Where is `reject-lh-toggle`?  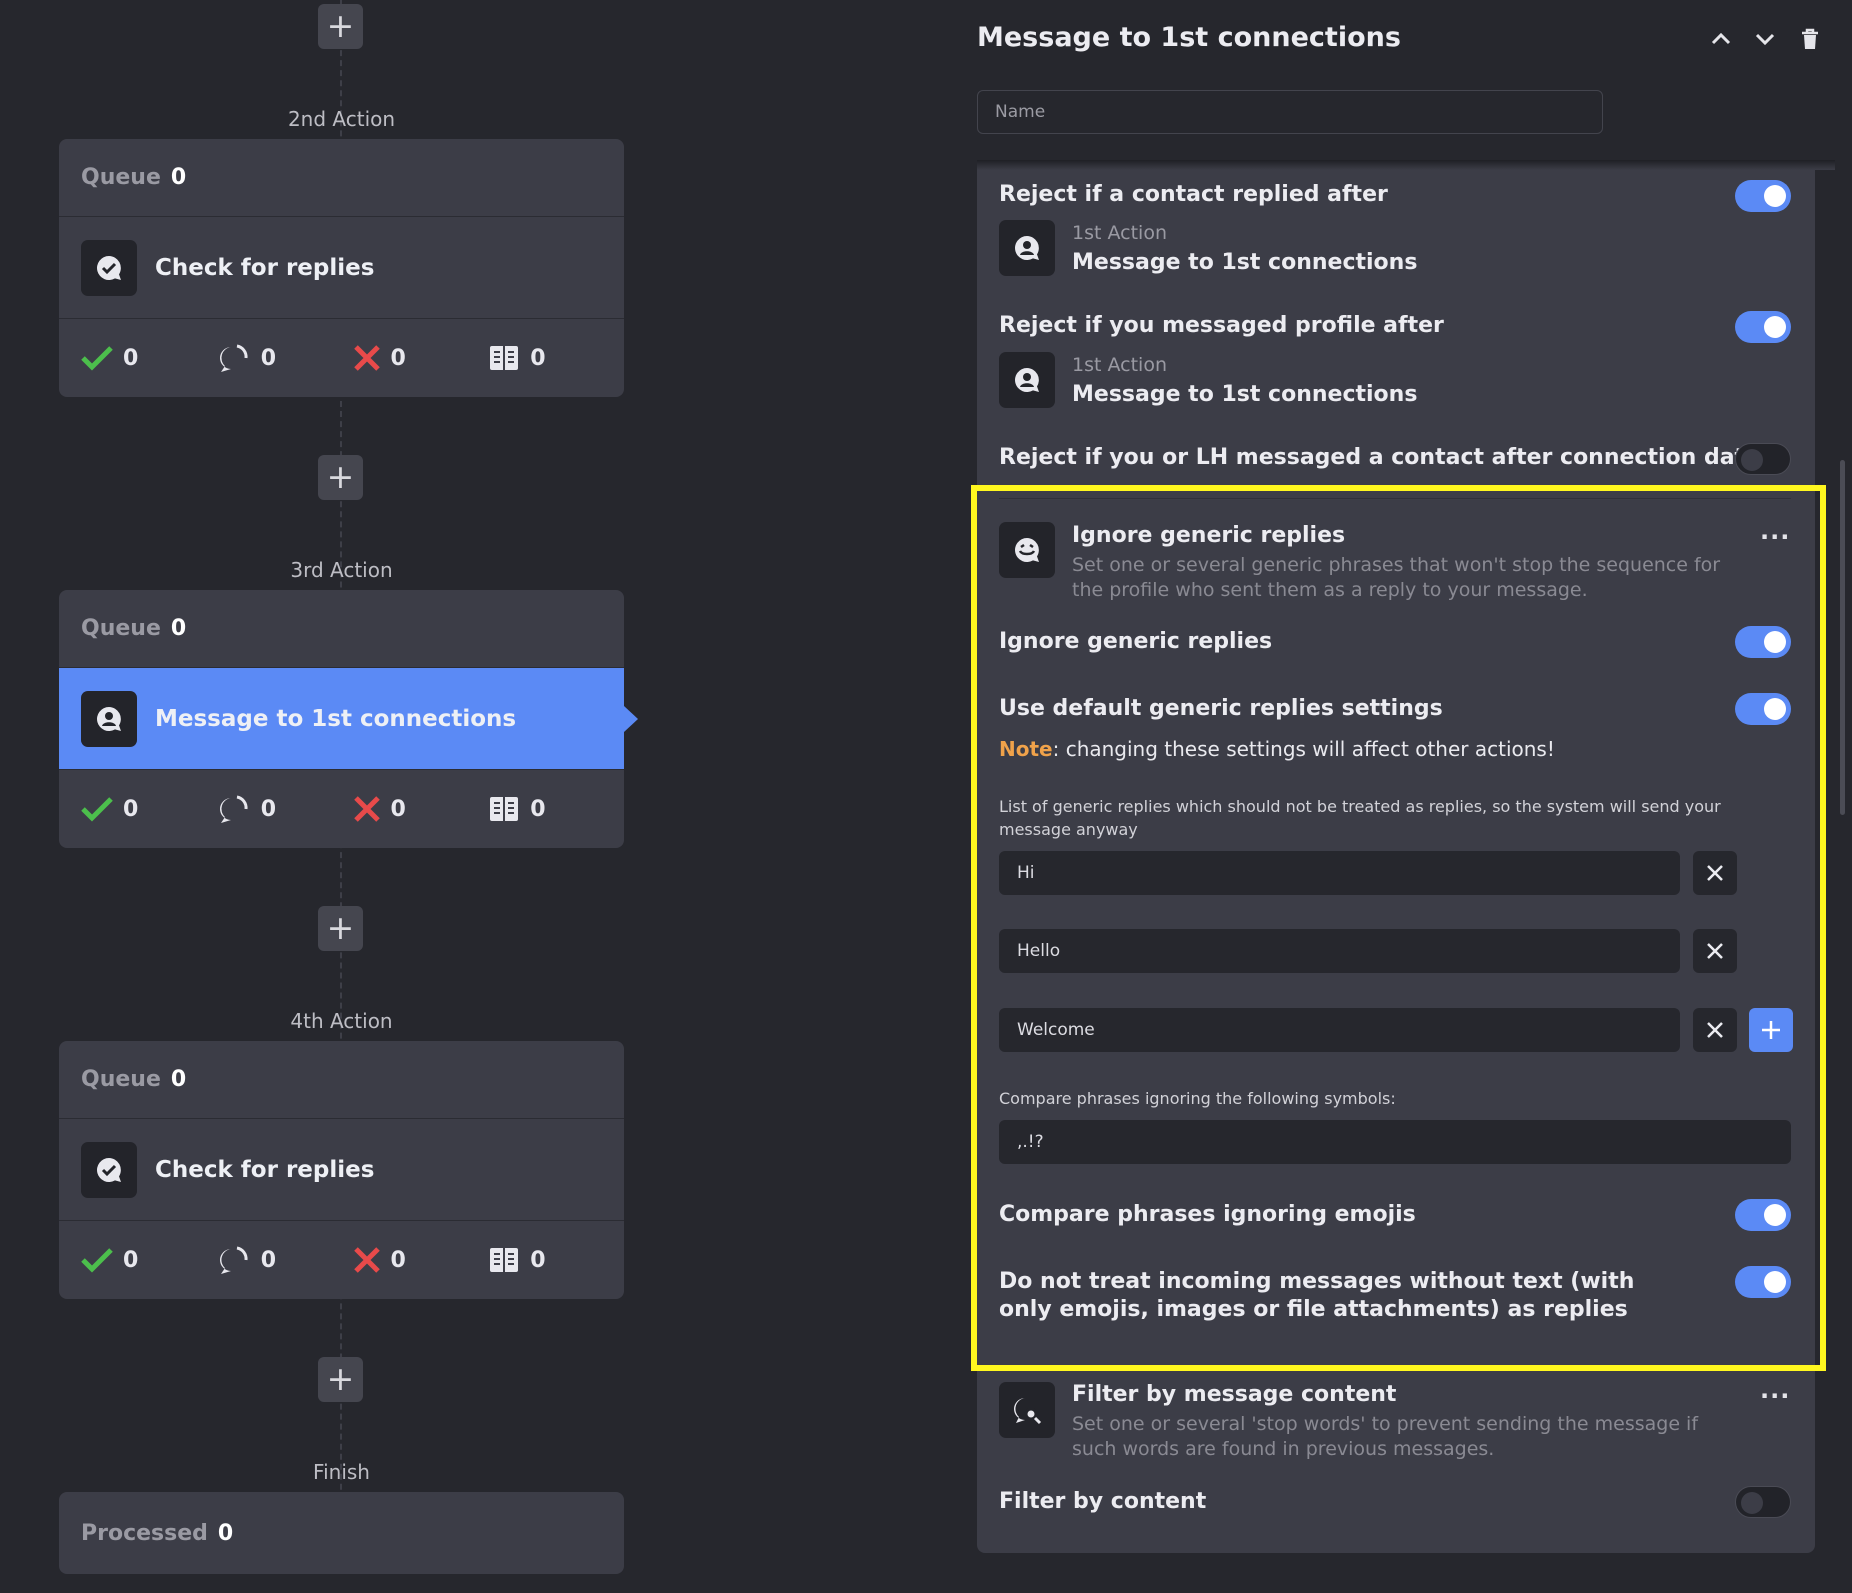
reject-lh-toggle is located at coordinates (1763, 459).